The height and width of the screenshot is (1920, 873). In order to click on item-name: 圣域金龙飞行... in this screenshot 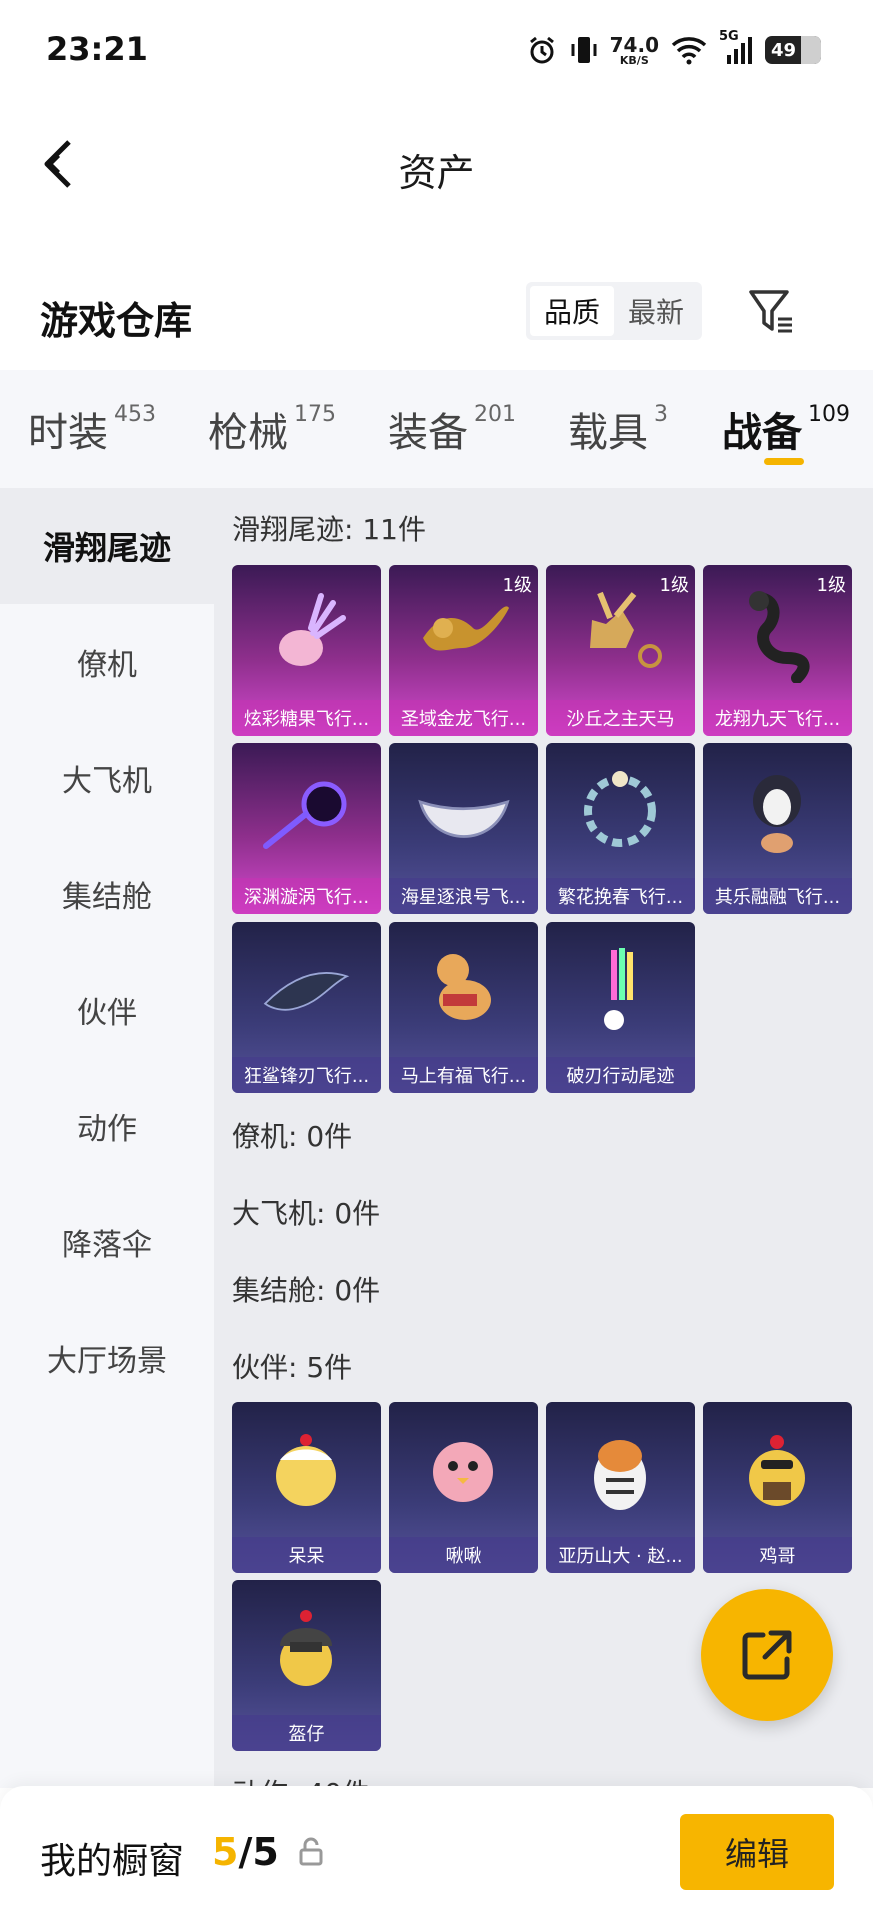, I will do `click(463, 718)`.